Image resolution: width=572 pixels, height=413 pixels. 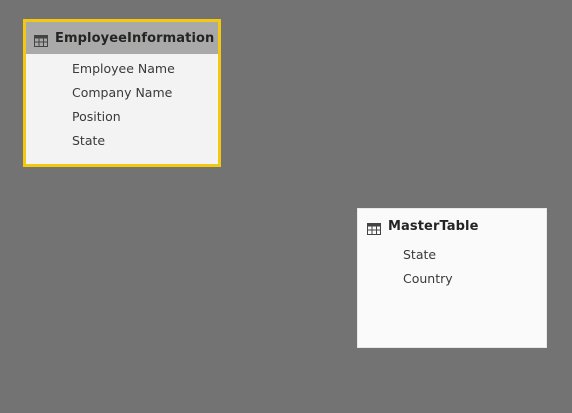 I want to click on table-header: MasterTable, so click(x=452, y=226).